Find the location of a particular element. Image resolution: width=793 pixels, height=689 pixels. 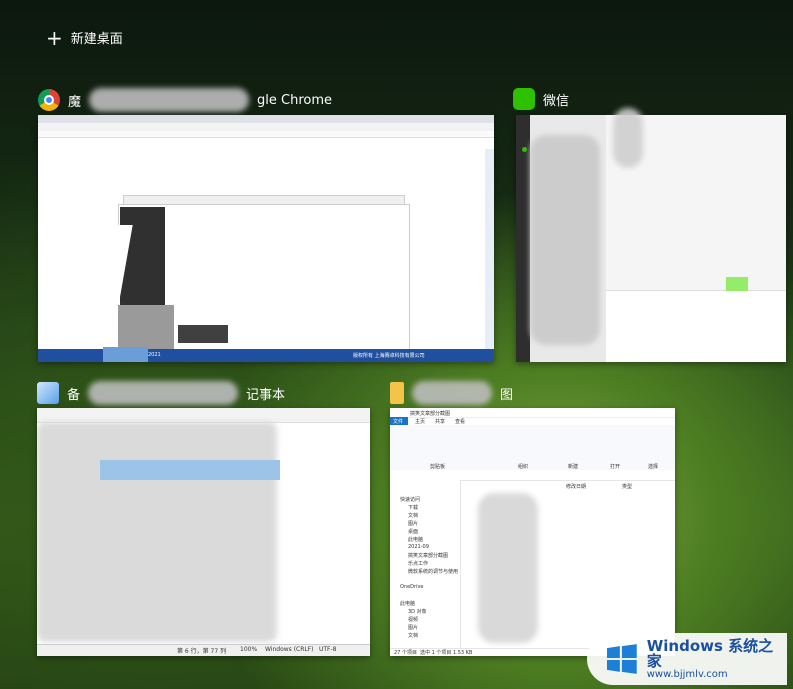

window-title-start: 备 is located at coordinates (74, 395).